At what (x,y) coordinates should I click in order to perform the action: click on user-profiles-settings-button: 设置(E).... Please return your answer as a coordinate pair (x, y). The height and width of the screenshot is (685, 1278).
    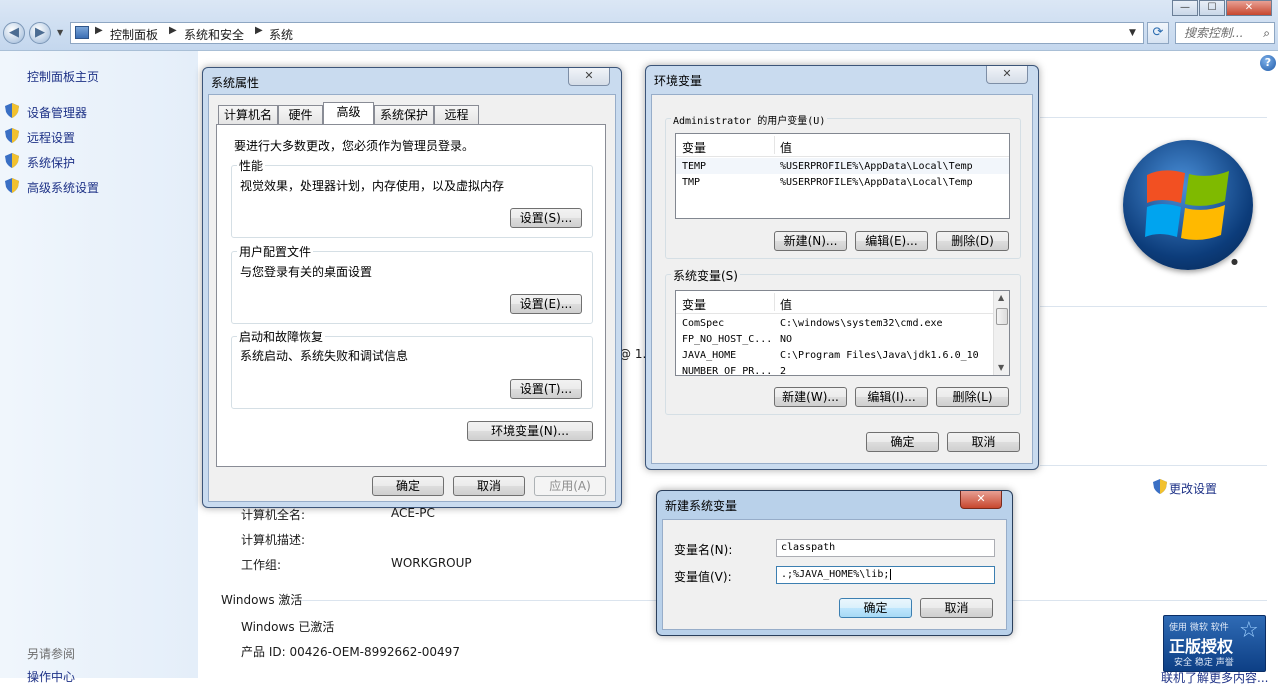
    Looking at the image, I should click on (546, 304).